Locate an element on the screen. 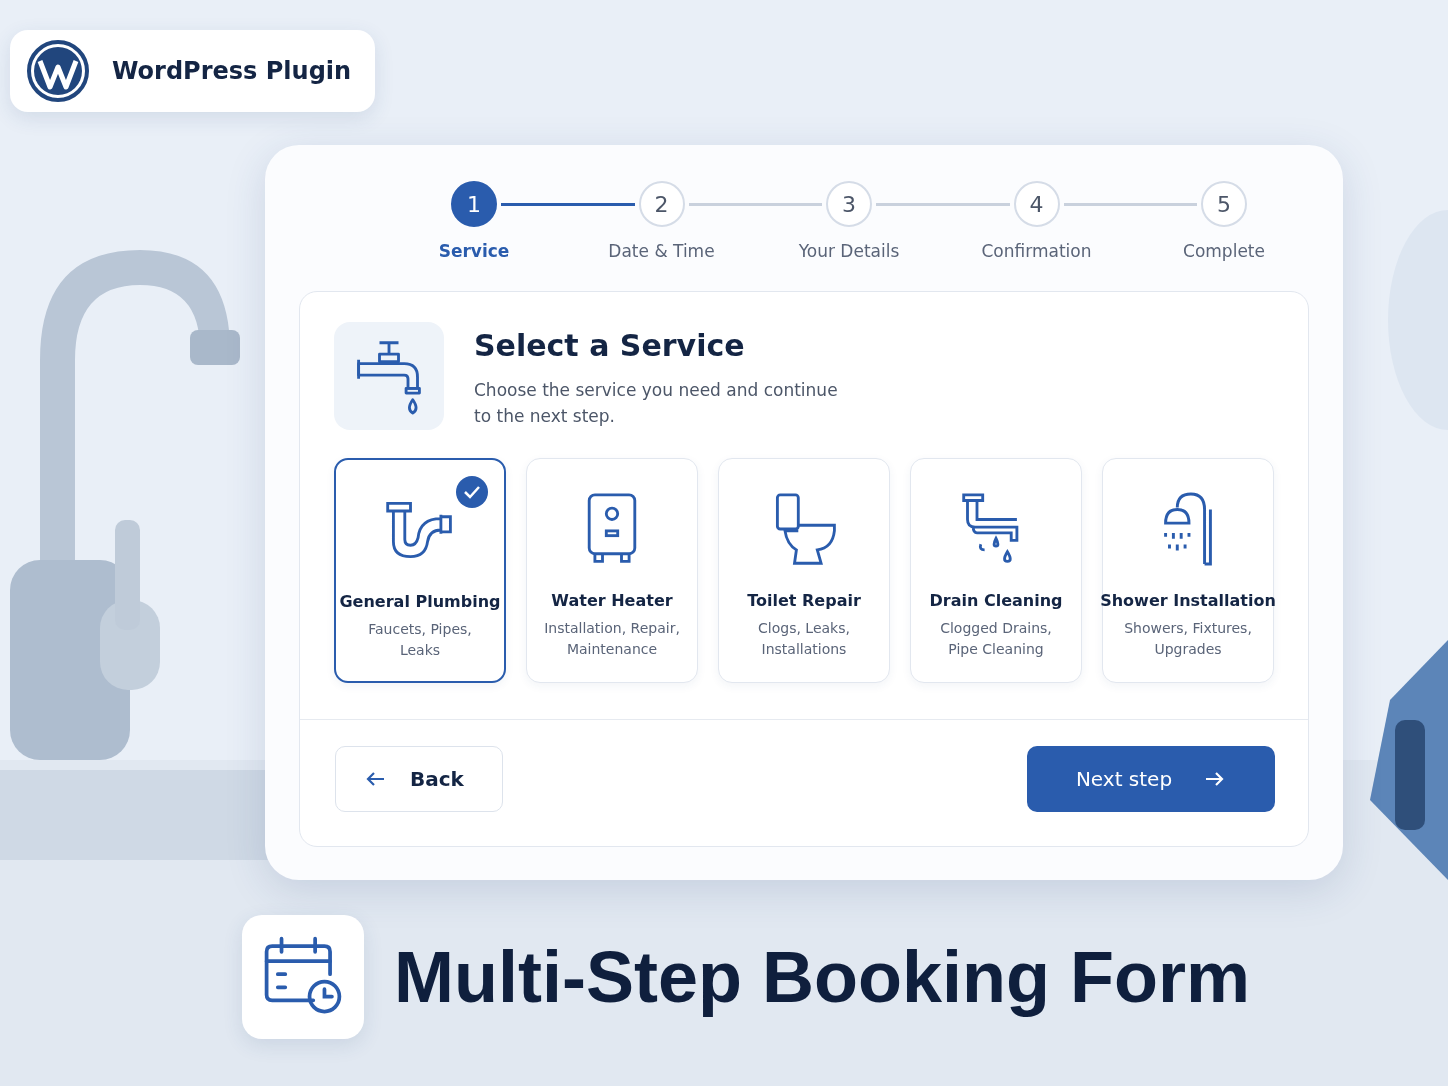  step-label: Service is located at coordinates (474, 251).